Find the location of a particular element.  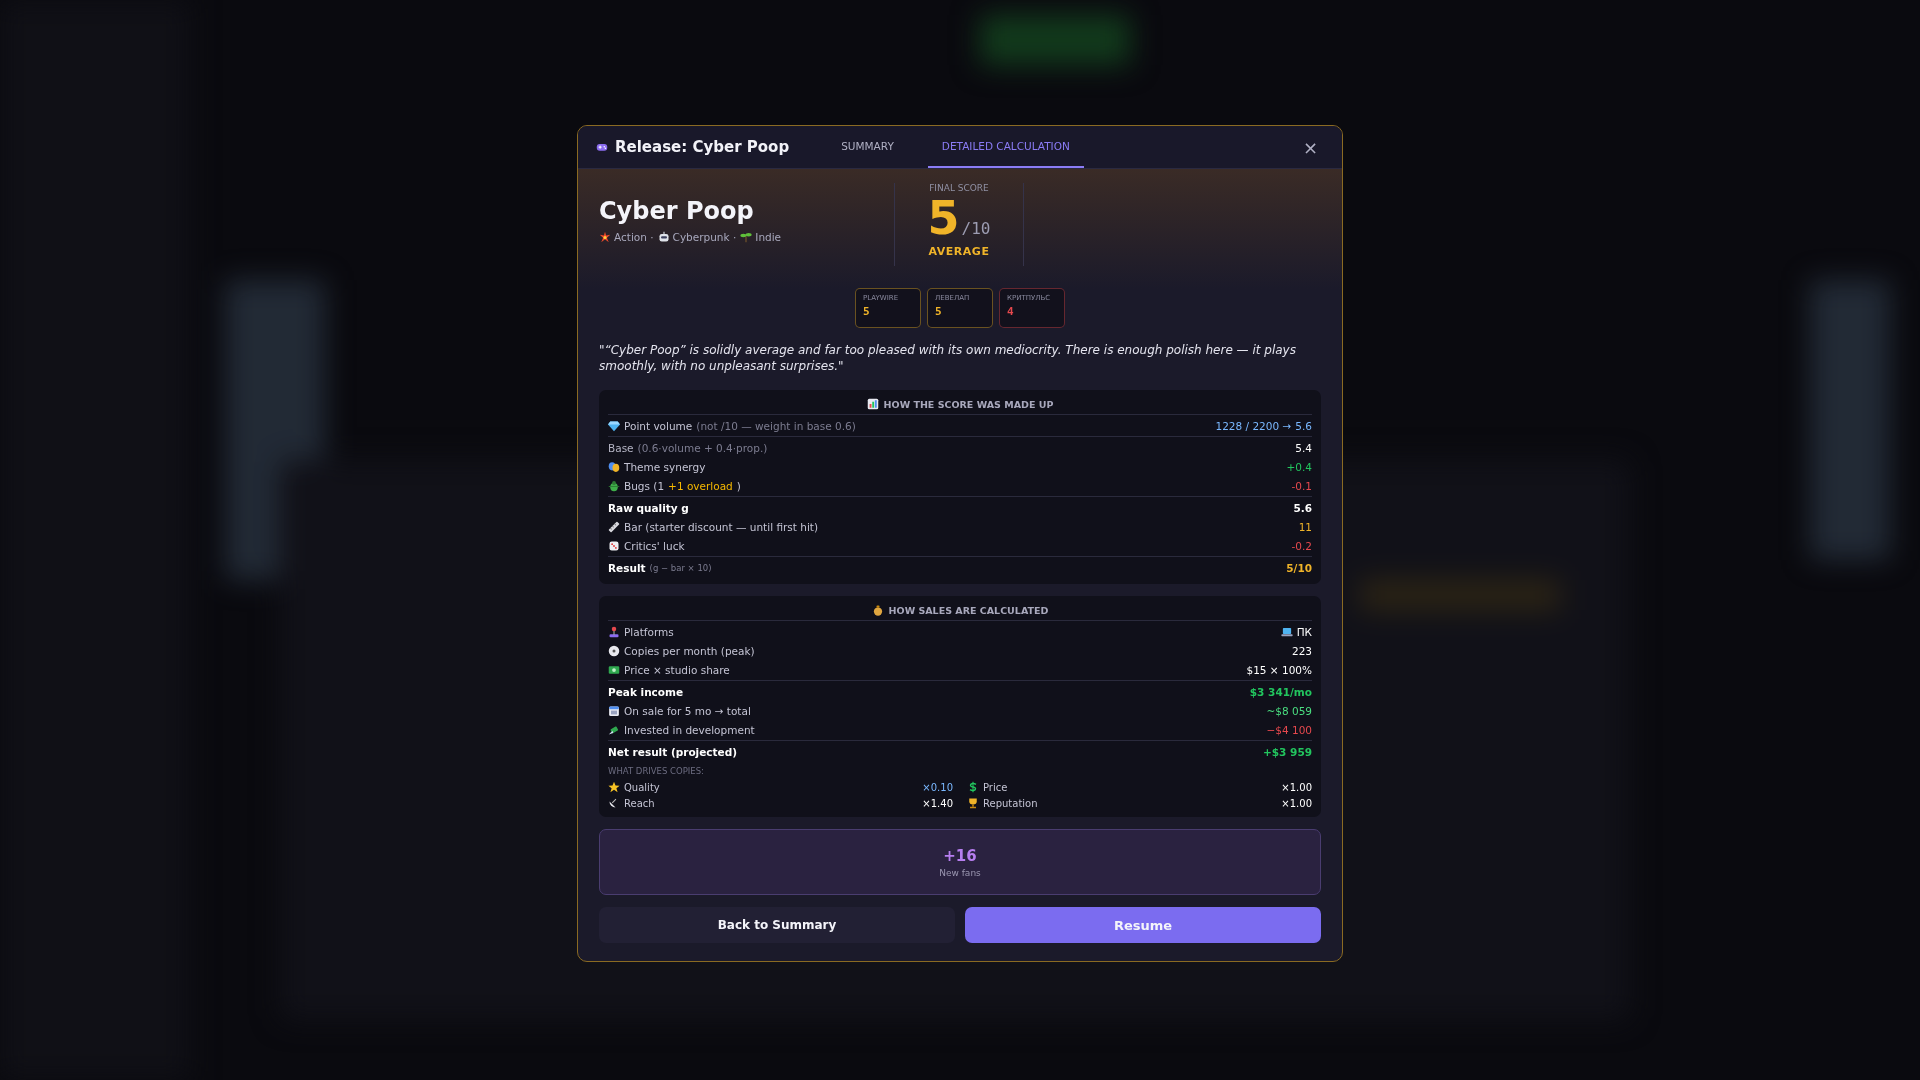

driver-label: Reach is located at coordinates (631, 803).